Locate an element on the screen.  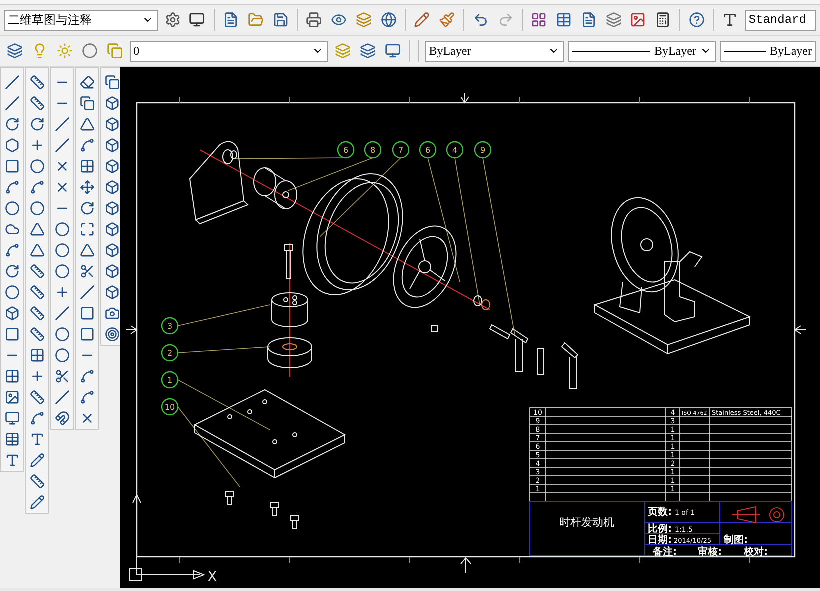
projection-target-icon is located at coordinates (777, 515).